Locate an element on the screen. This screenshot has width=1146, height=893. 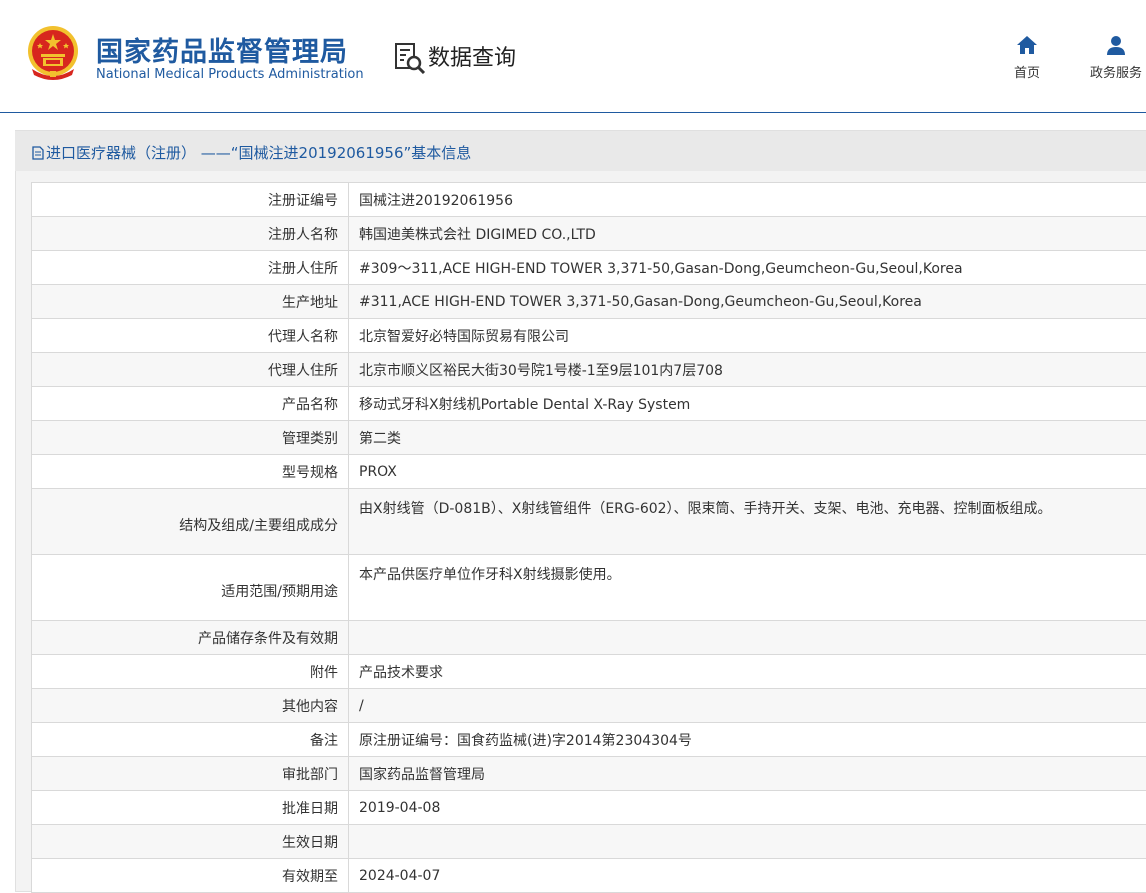
table-row: 注册证编号国械注进20192061956 is located at coordinates (589, 200).